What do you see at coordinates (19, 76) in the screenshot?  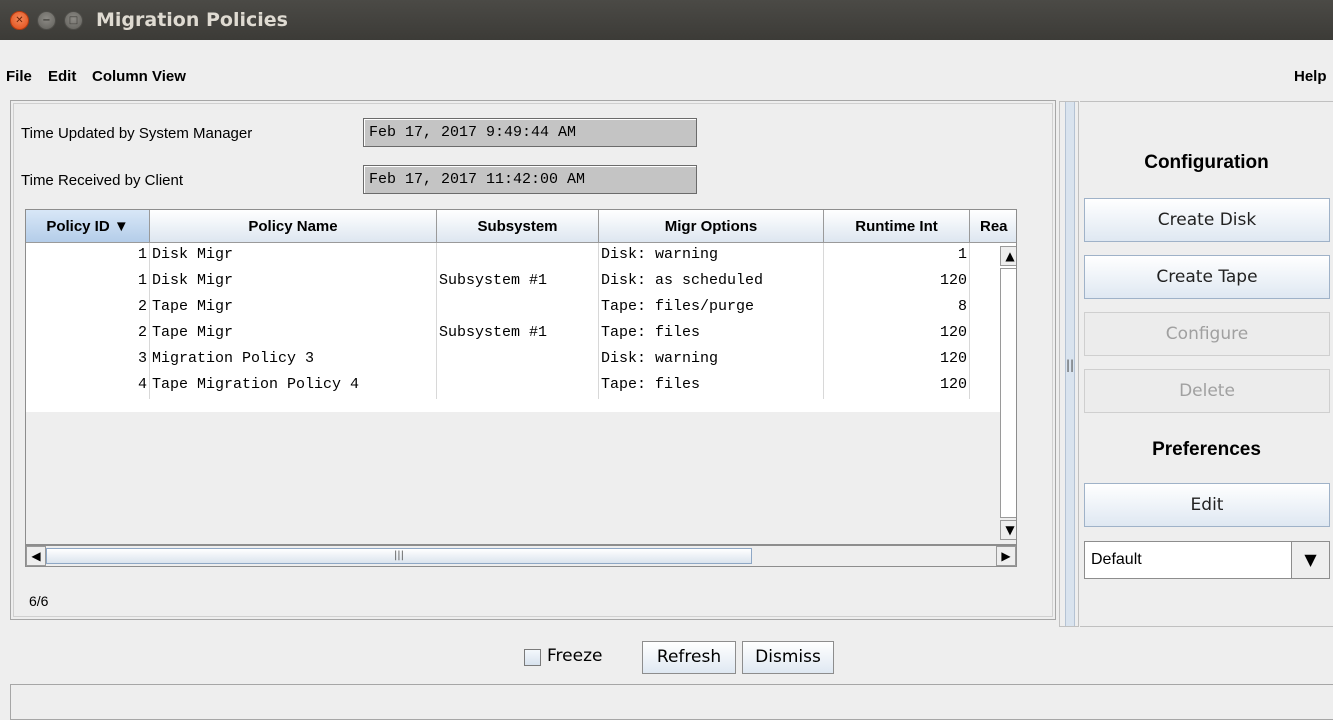 I see `menu-file: File` at bounding box center [19, 76].